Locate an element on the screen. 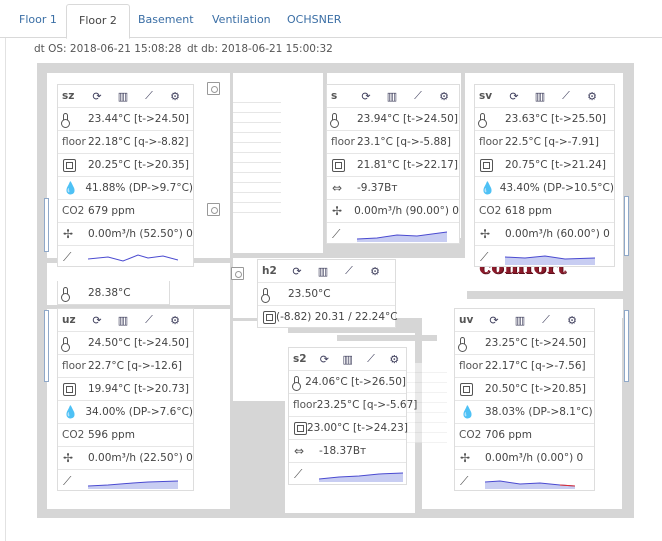  air-temp: 23.50°C is located at coordinates (309, 294).